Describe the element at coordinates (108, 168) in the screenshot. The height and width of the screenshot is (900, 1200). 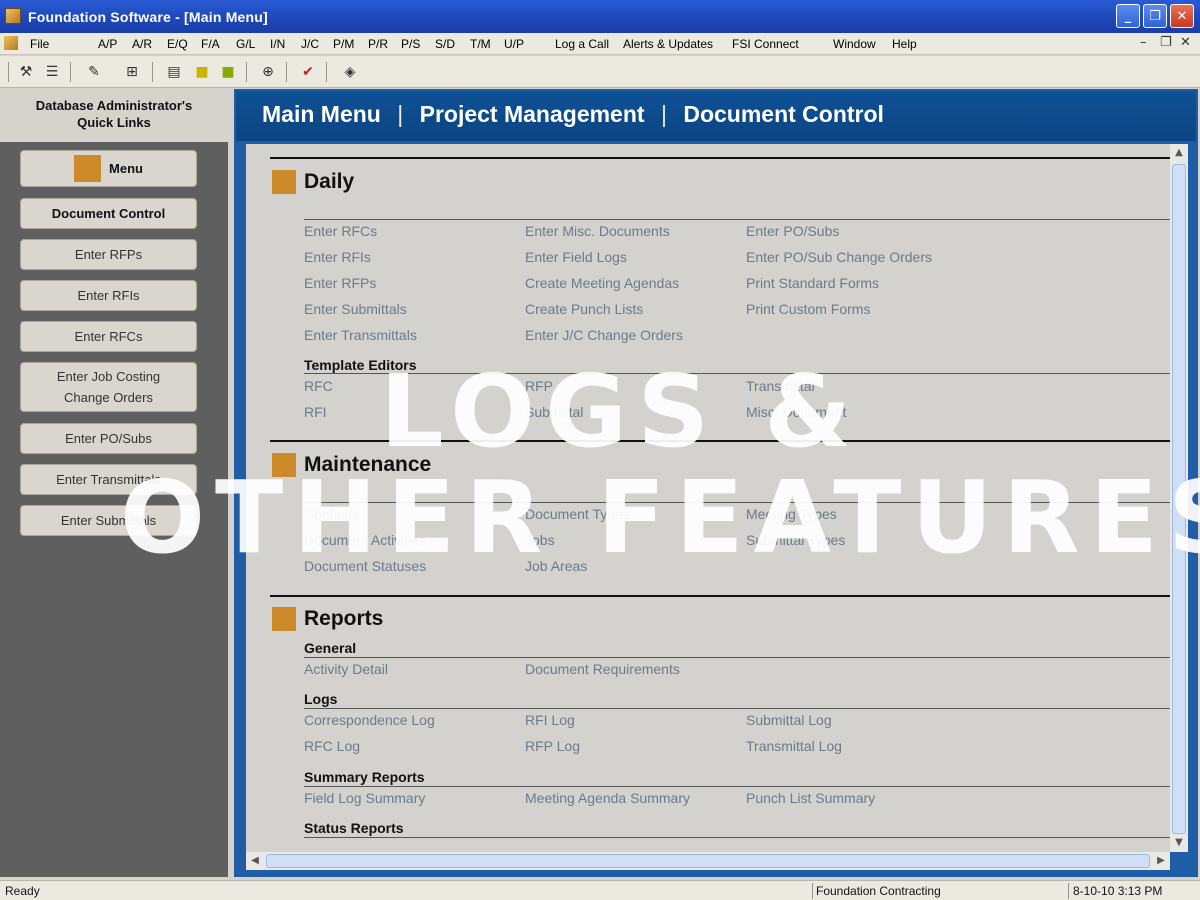
I see `menu-button: Menu` at that location.